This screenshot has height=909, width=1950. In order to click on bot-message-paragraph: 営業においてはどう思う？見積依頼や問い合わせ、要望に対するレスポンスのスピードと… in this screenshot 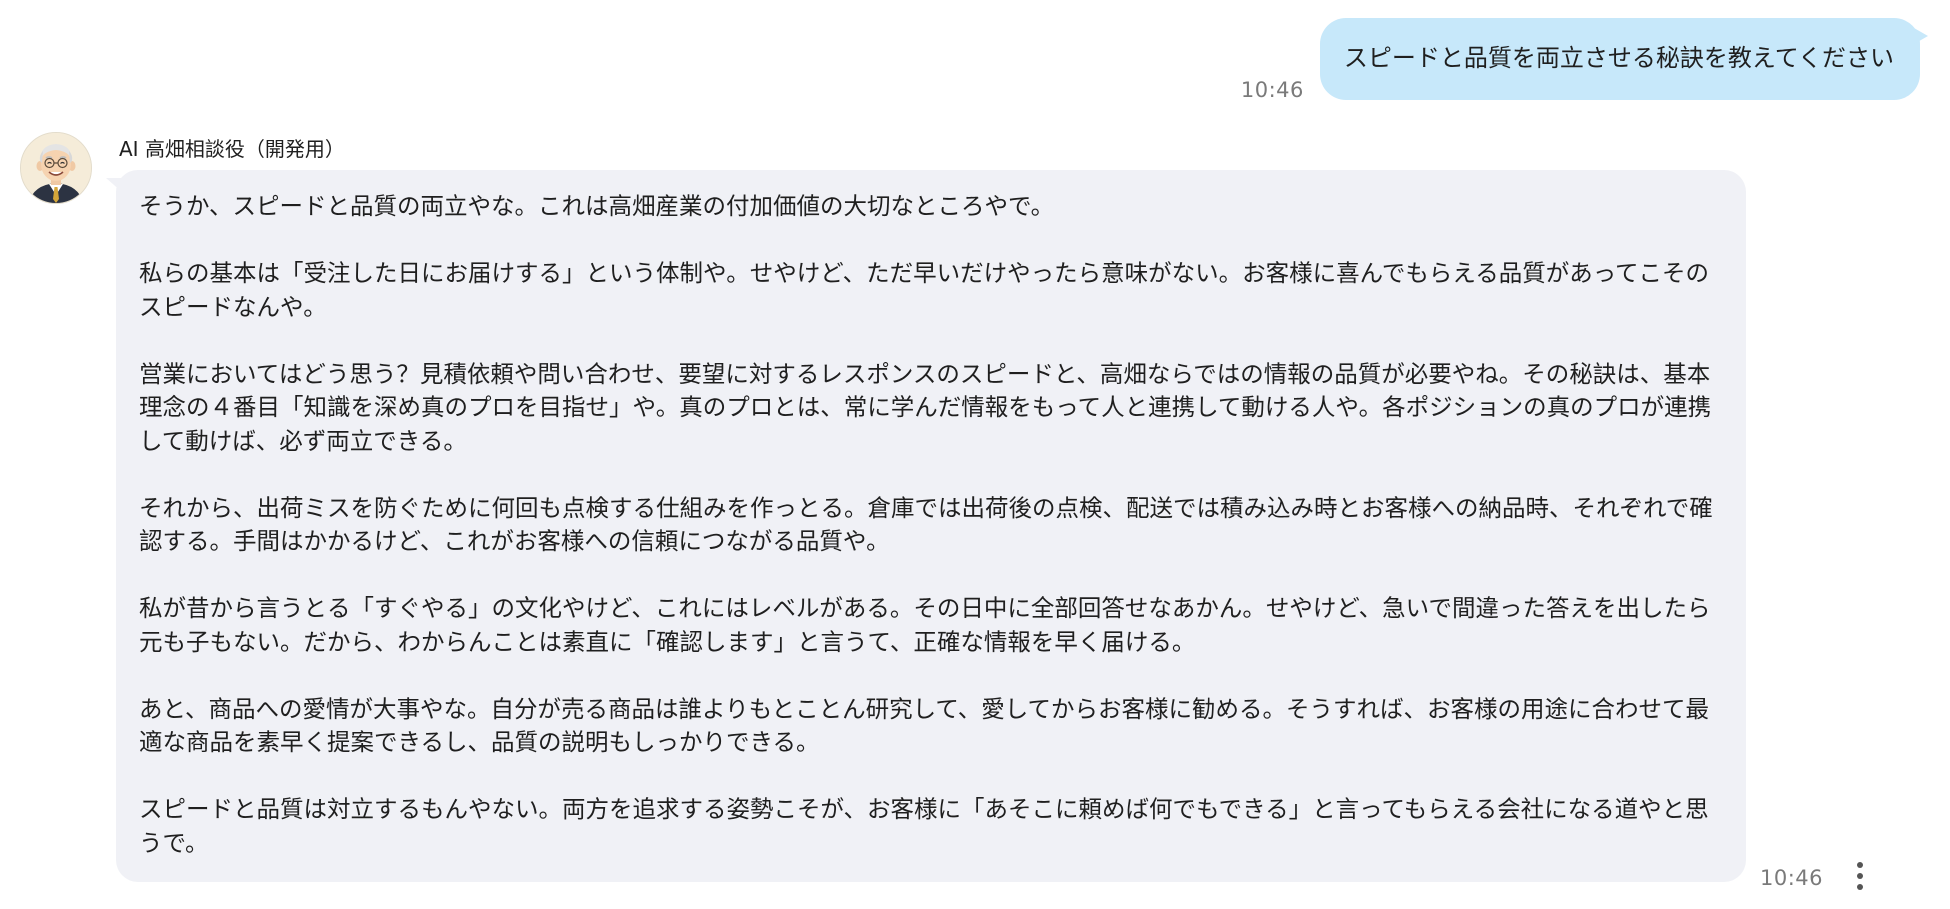, I will do `click(925, 407)`.